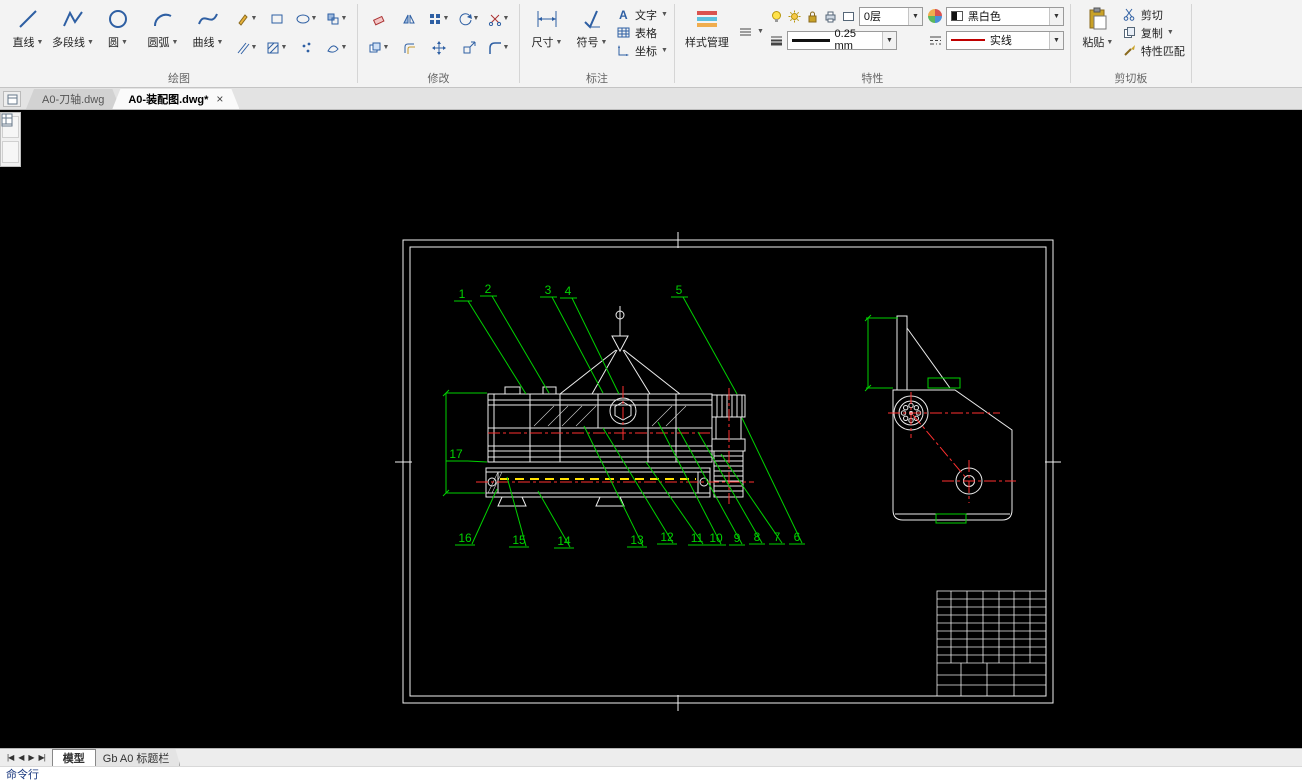 Image resolution: width=1302 pixels, height=780 pixels. What do you see at coordinates (498, 47) in the screenshot?
I see `fillet-button: ▼` at bounding box center [498, 47].